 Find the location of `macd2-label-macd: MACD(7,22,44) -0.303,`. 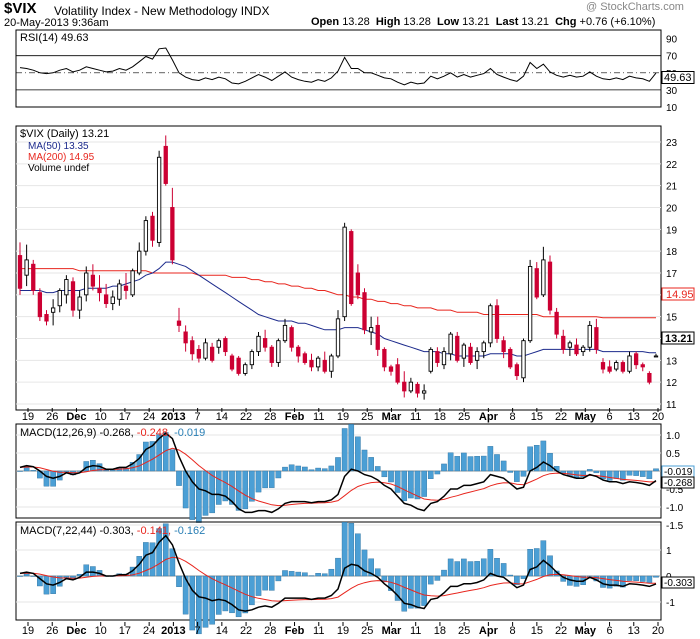

macd2-label-macd: MACD(7,22,44) -0.303, is located at coordinates (77, 531).